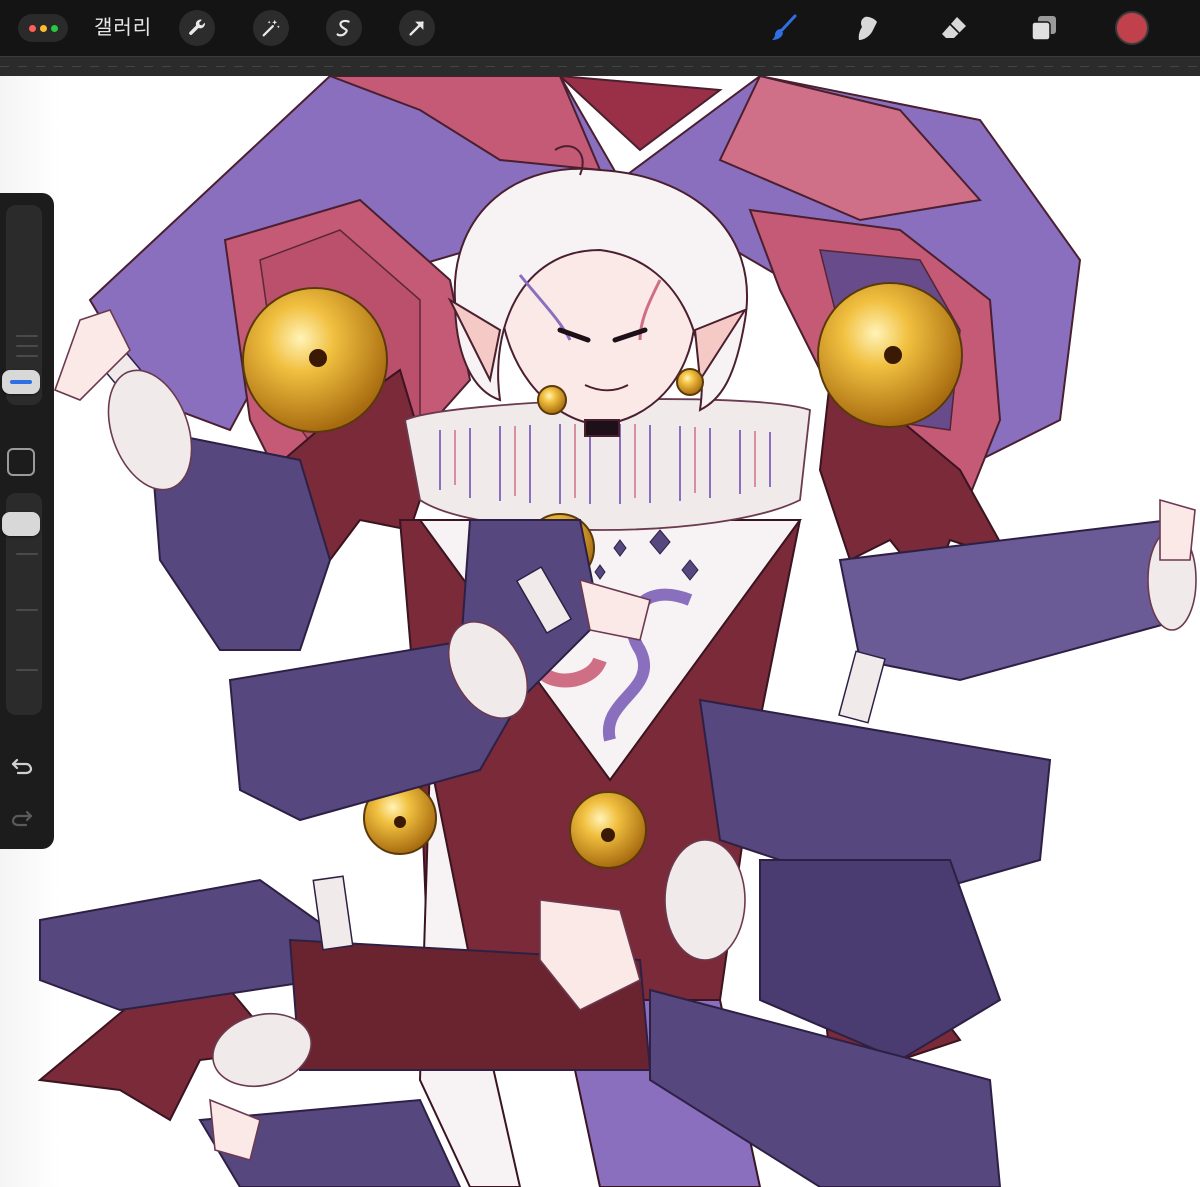  I want to click on gallery-button: 갤러리, so click(123, 28).